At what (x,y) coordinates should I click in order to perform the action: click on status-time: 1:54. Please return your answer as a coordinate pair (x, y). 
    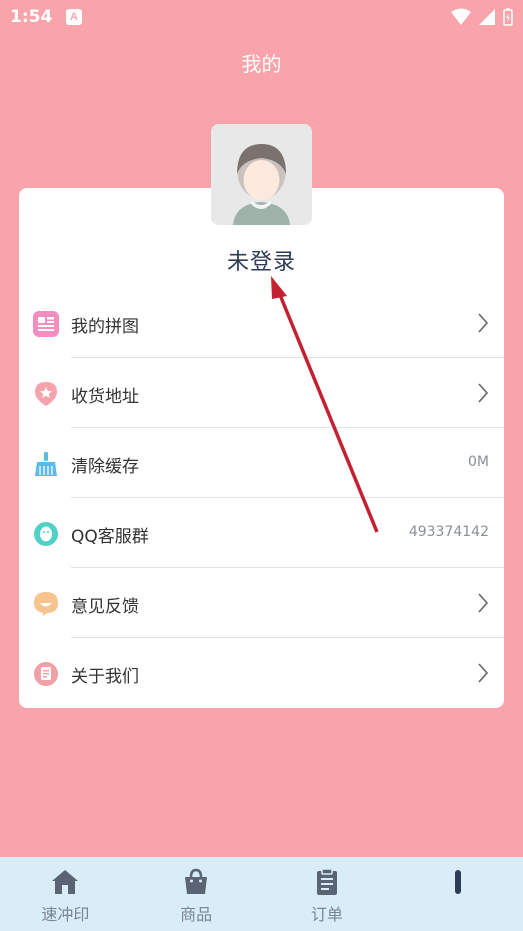
    Looking at the image, I should click on (31, 17).